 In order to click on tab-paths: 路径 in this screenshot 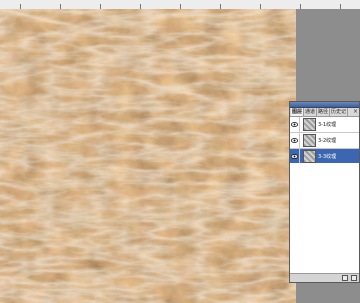, I will do `click(324, 112)`.